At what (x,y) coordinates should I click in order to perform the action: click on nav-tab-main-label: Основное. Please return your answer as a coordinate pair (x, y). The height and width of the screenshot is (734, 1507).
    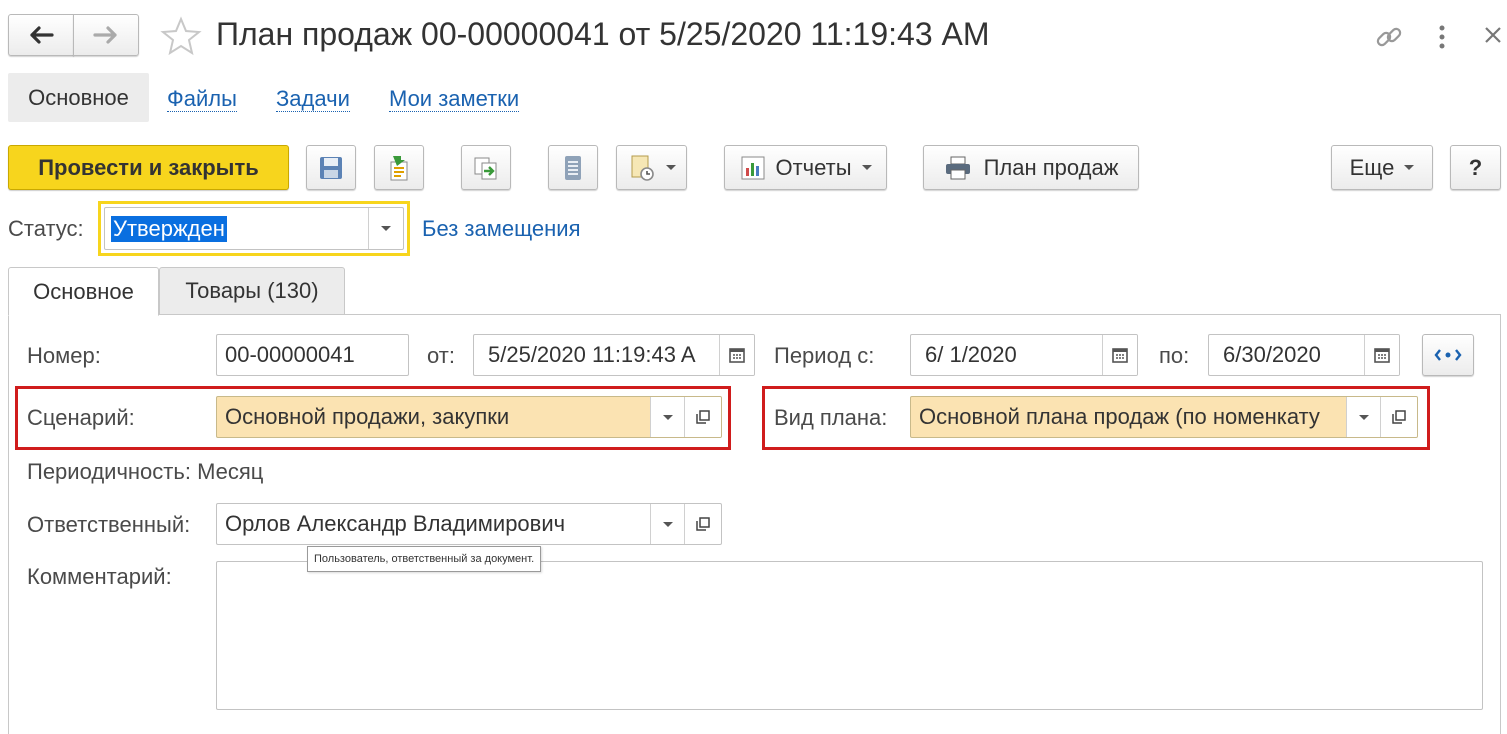
    Looking at the image, I should click on (78, 97).